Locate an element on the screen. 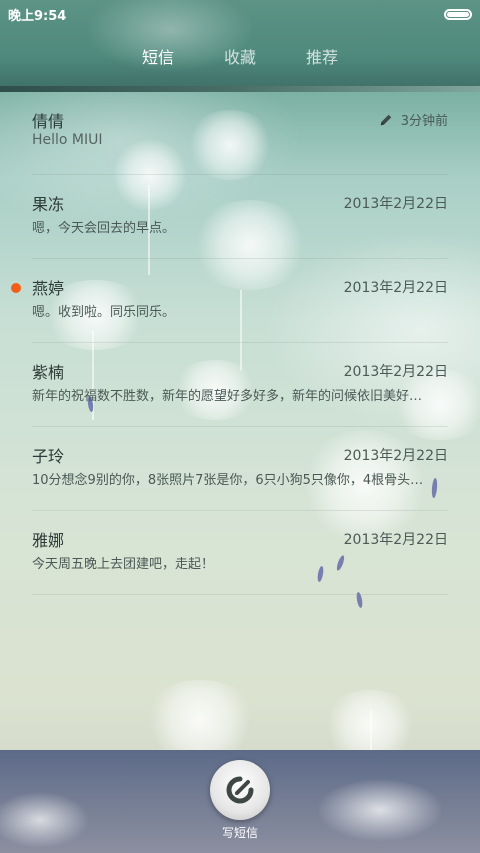 Image resolution: width=480 pixels, height=853 pixels. conversation-item: 倩倩 3分钟前 Hello MIUI is located at coordinates (240, 133).